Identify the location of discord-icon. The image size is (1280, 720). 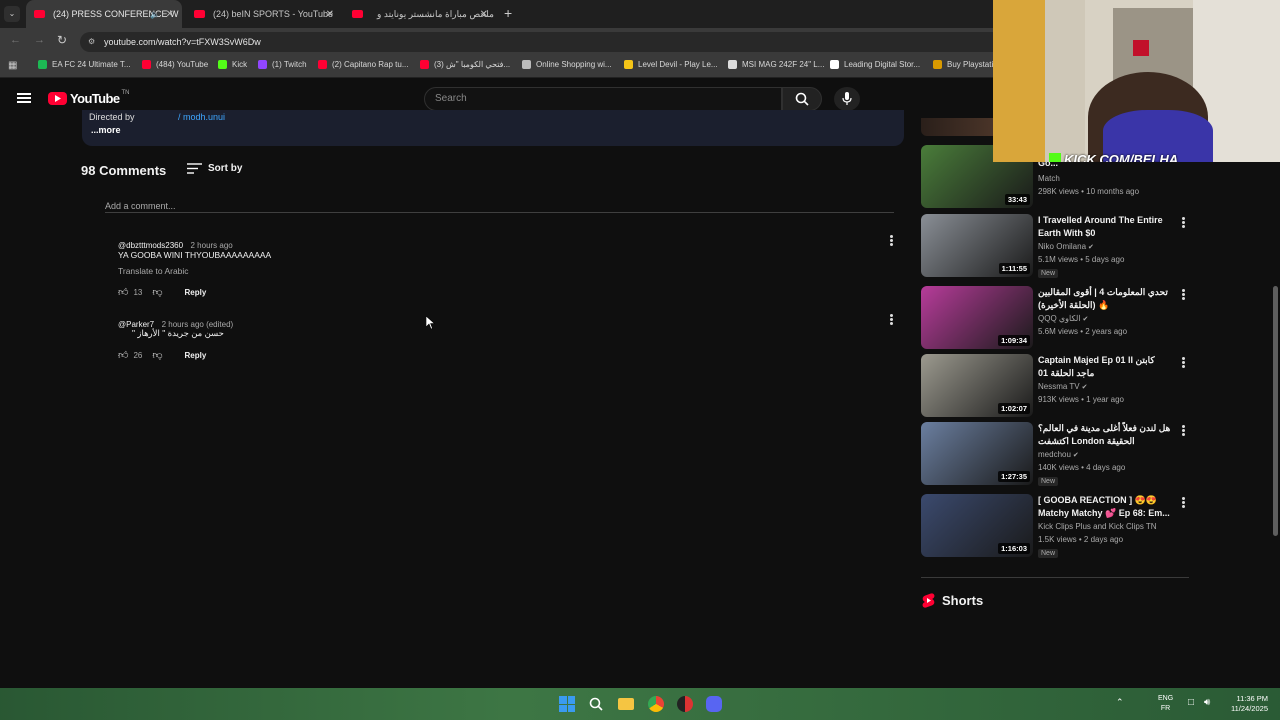
(714, 704).